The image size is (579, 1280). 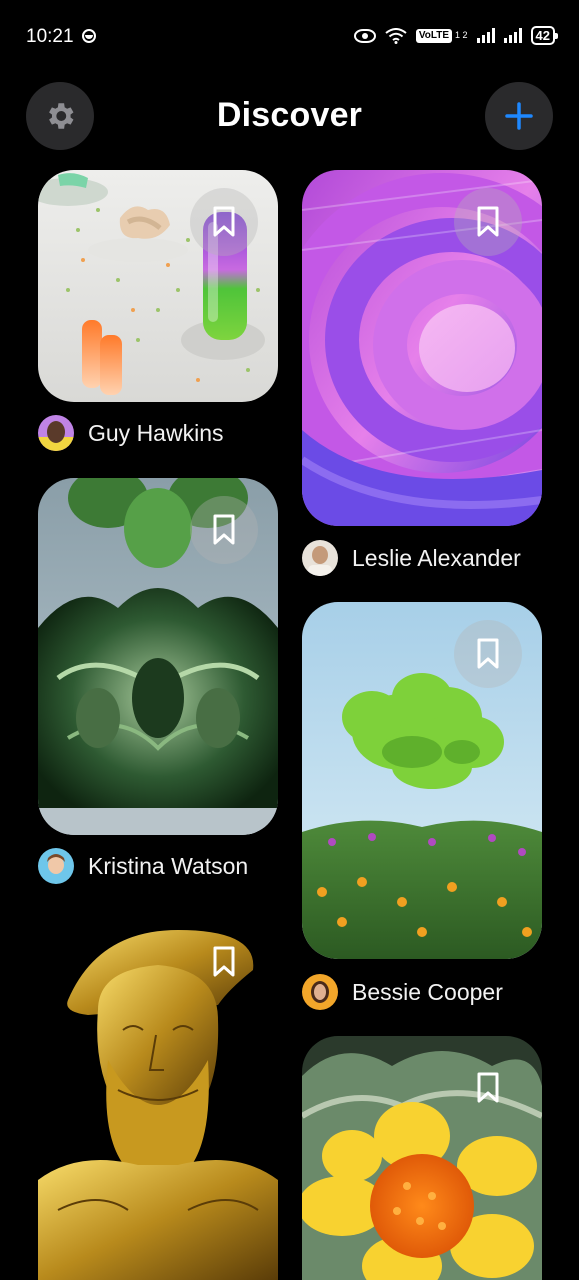 What do you see at coordinates (436, 557) in the screenshot?
I see `author-name: Leslie Alexander` at bounding box center [436, 557].